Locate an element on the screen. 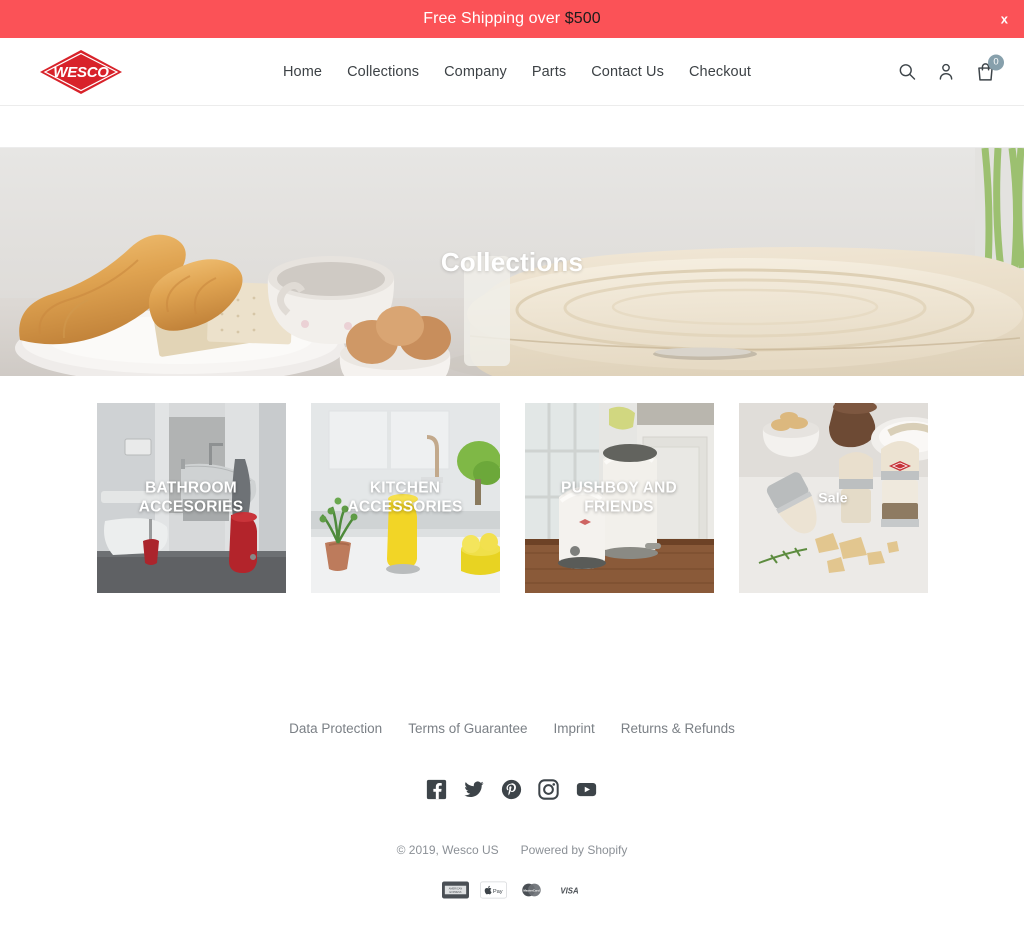  announcement-text: Free Shipping over $500 is located at coordinates (512, 19).